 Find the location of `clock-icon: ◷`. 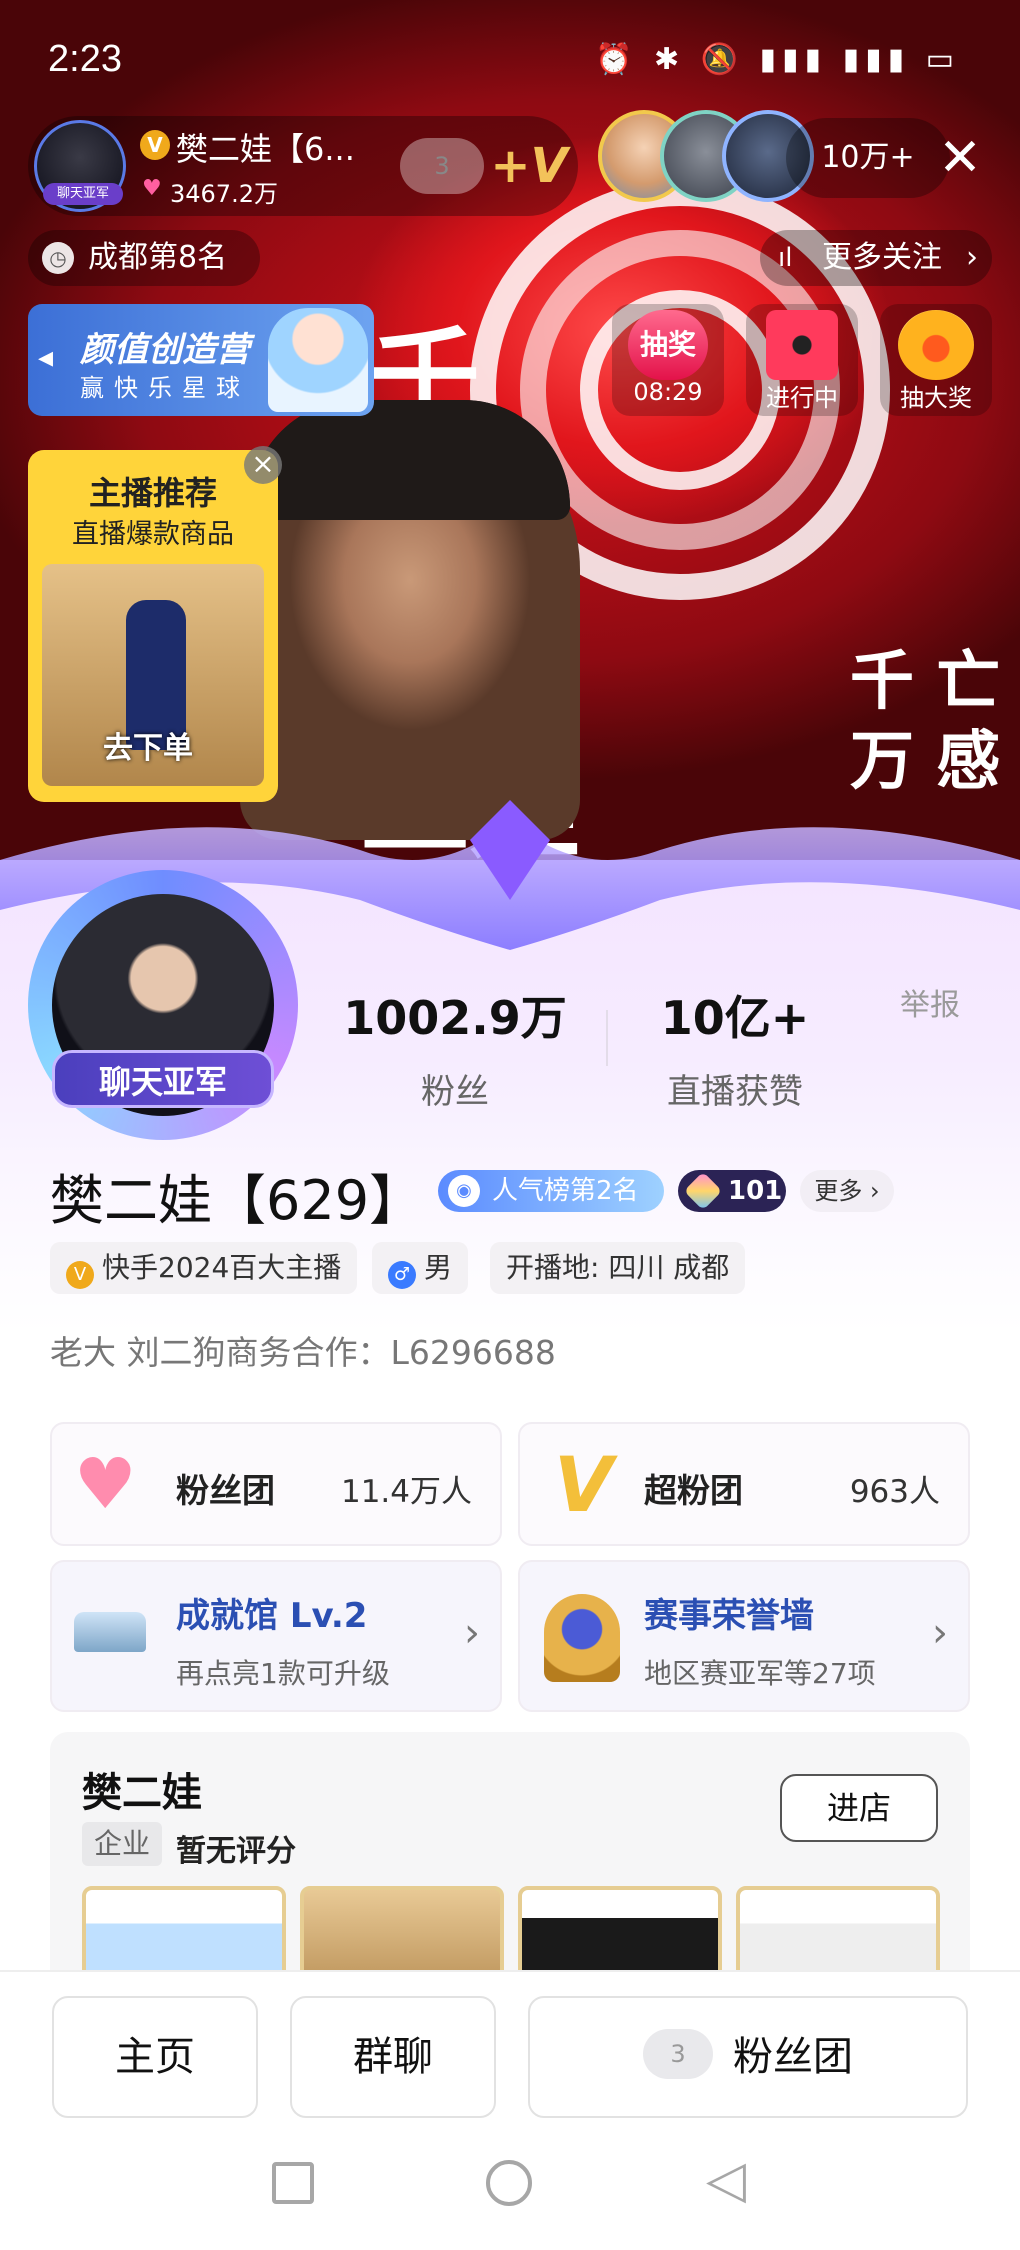

clock-icon: ◷ is located at coordinates (58, 258).